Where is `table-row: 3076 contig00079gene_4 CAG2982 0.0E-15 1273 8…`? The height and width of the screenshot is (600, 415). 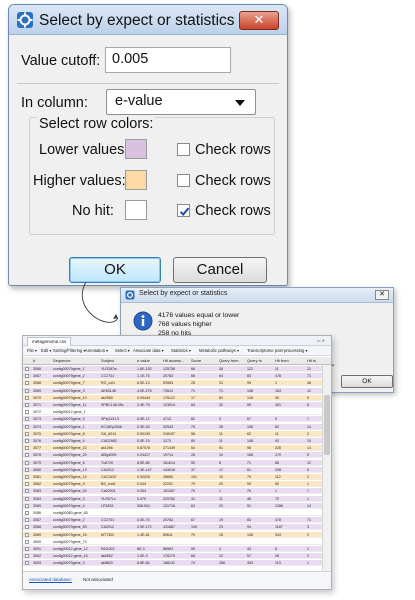
table-row: 3076 contig00079gene_4 CAG2982 0.0E-15 1273 8… is located at coordinates (172, 441).